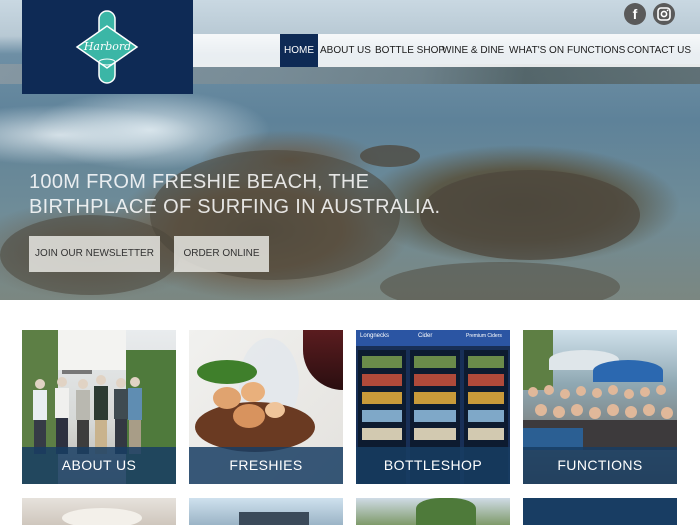 The height and width of the screenshot is (525, 700). I want to click on hero-tagline-line1: 100M FROM FRESHIE BEACH, THE, so click(199, 182).